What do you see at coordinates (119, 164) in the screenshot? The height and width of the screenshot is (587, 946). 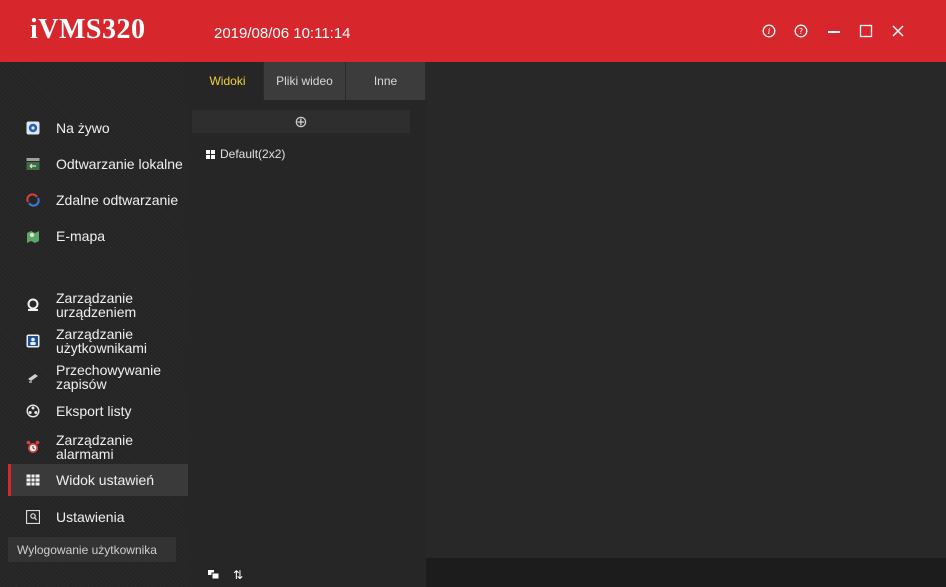 I see `sidebar-item-label: Odtwarzanie lokalne` at bounding box center [119, 164].